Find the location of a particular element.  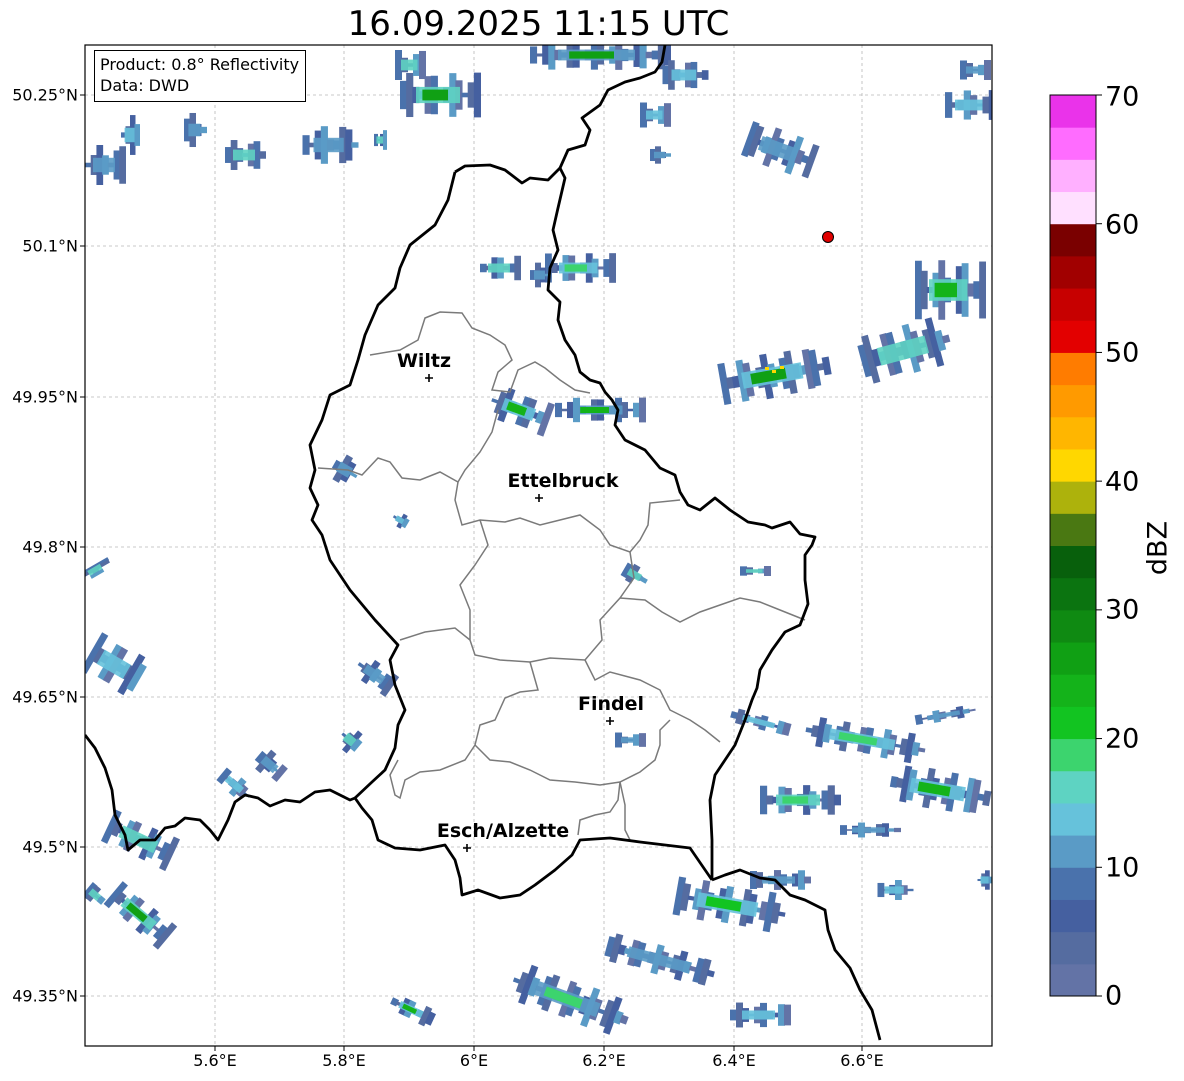

colorbar-tick-label: 10 is located at coordinates (1122, 868).